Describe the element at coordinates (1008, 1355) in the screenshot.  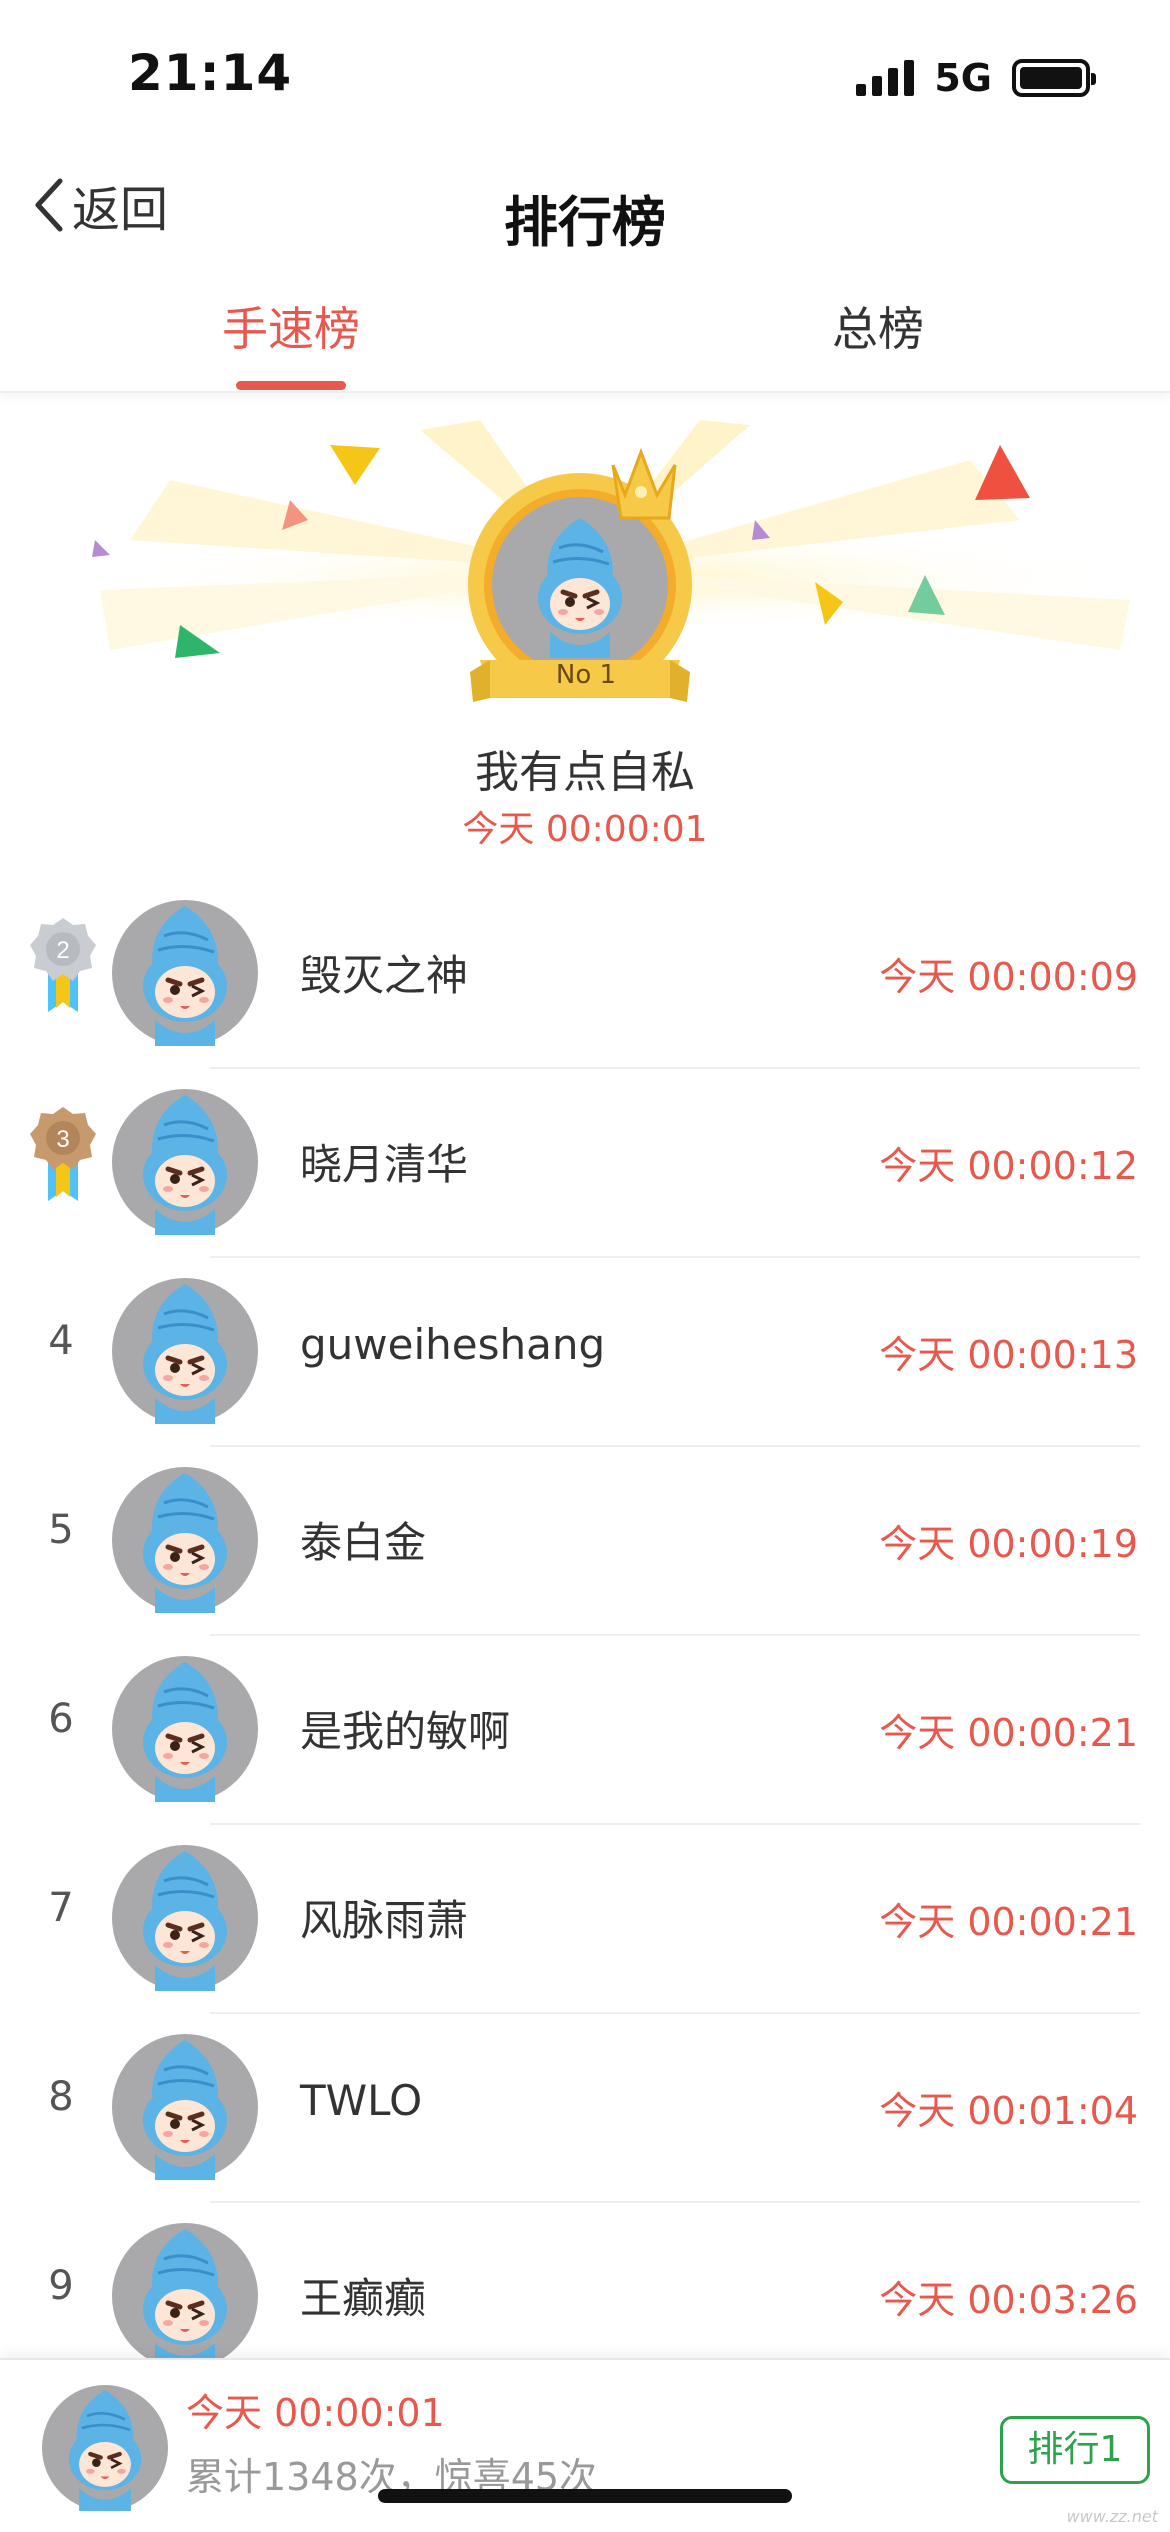
I see `record-time: 今天 00:00:13` at that location.